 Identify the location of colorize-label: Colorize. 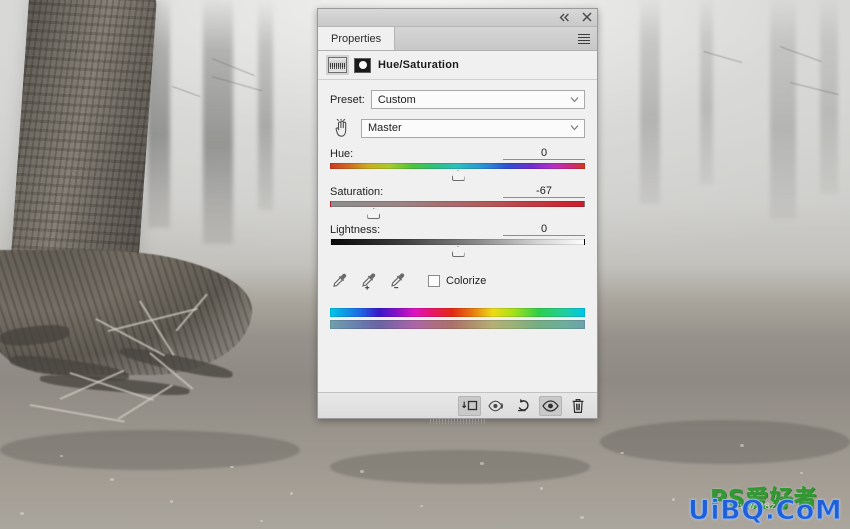
(466, 281).